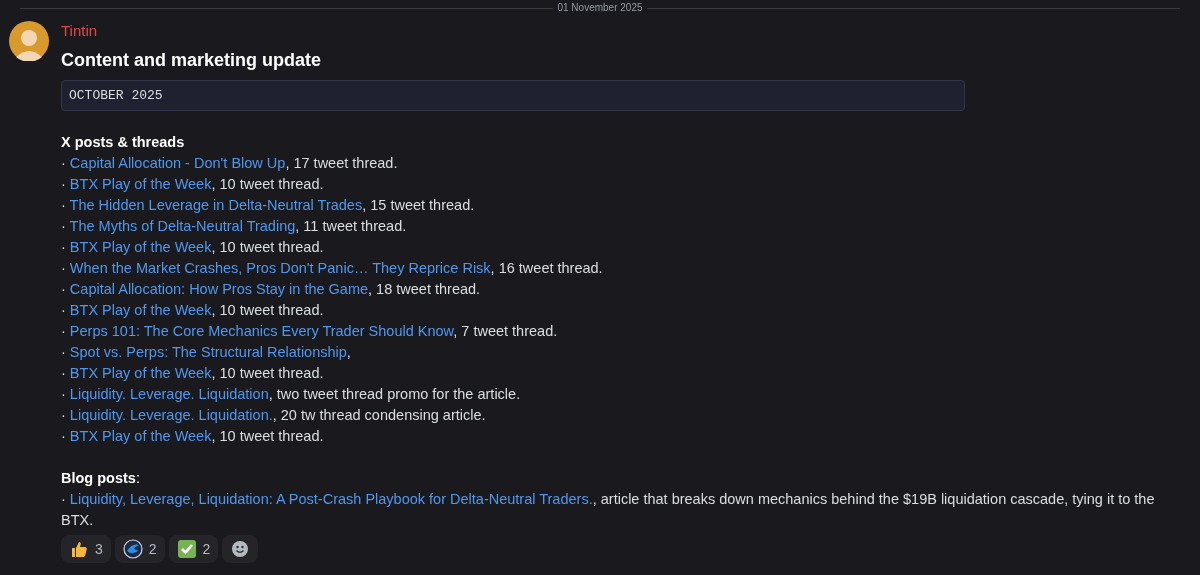 The height and width of the screenshot is (575, 1200). What do you see at coordinates (132, 549) in the screenshot?
I see `logo-icon` at bounding box center [132, 549].